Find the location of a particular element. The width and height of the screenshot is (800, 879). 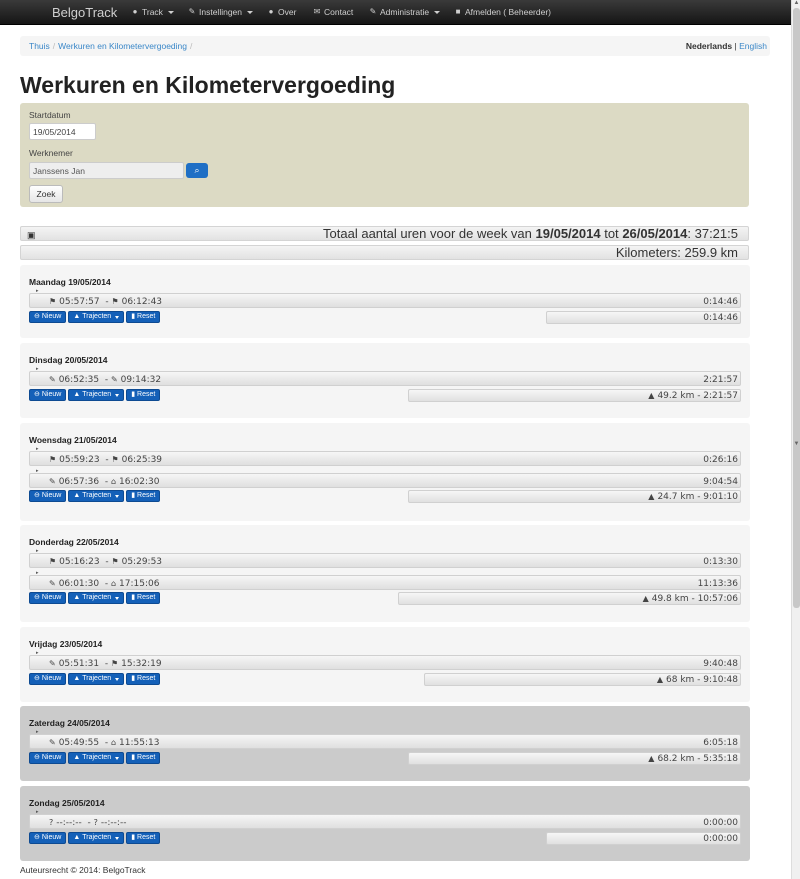

start-date-label: Startdatum is located at coordinates (50, 115).